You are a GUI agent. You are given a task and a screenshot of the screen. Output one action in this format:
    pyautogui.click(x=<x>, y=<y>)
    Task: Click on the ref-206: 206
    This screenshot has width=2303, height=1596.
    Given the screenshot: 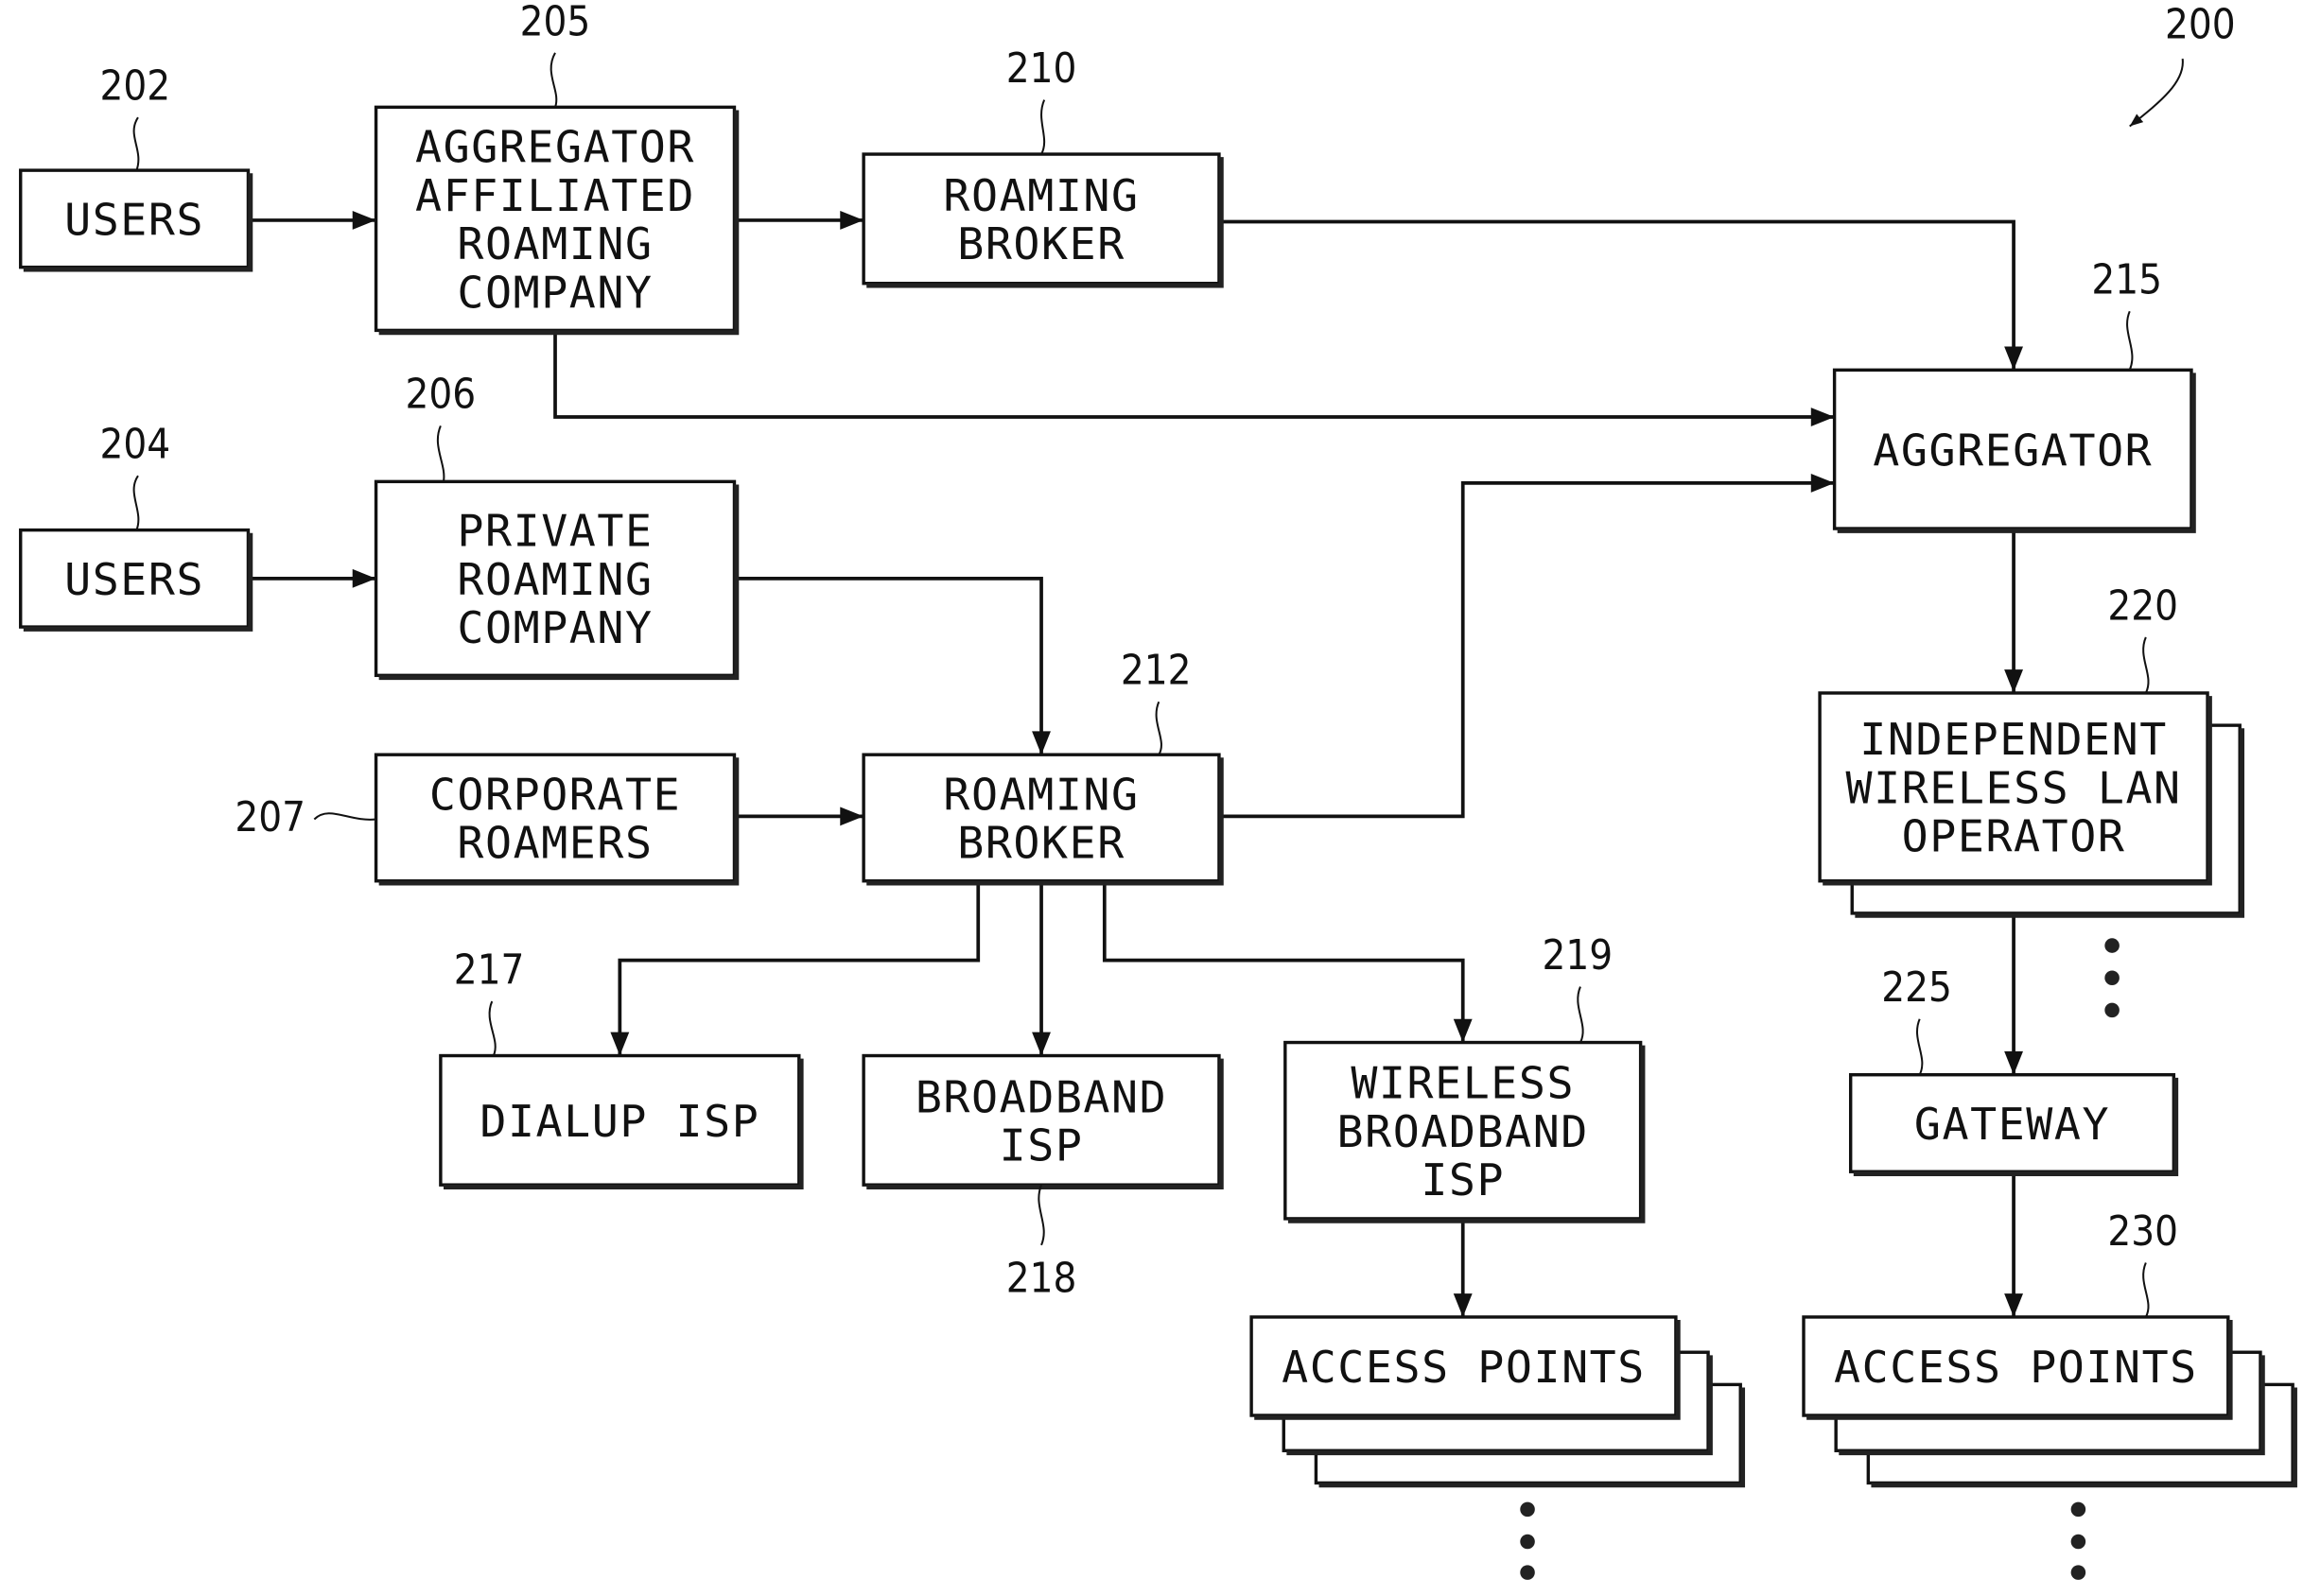 What is the action you would take?
    pyautogui.click(x=442, y=427)
    